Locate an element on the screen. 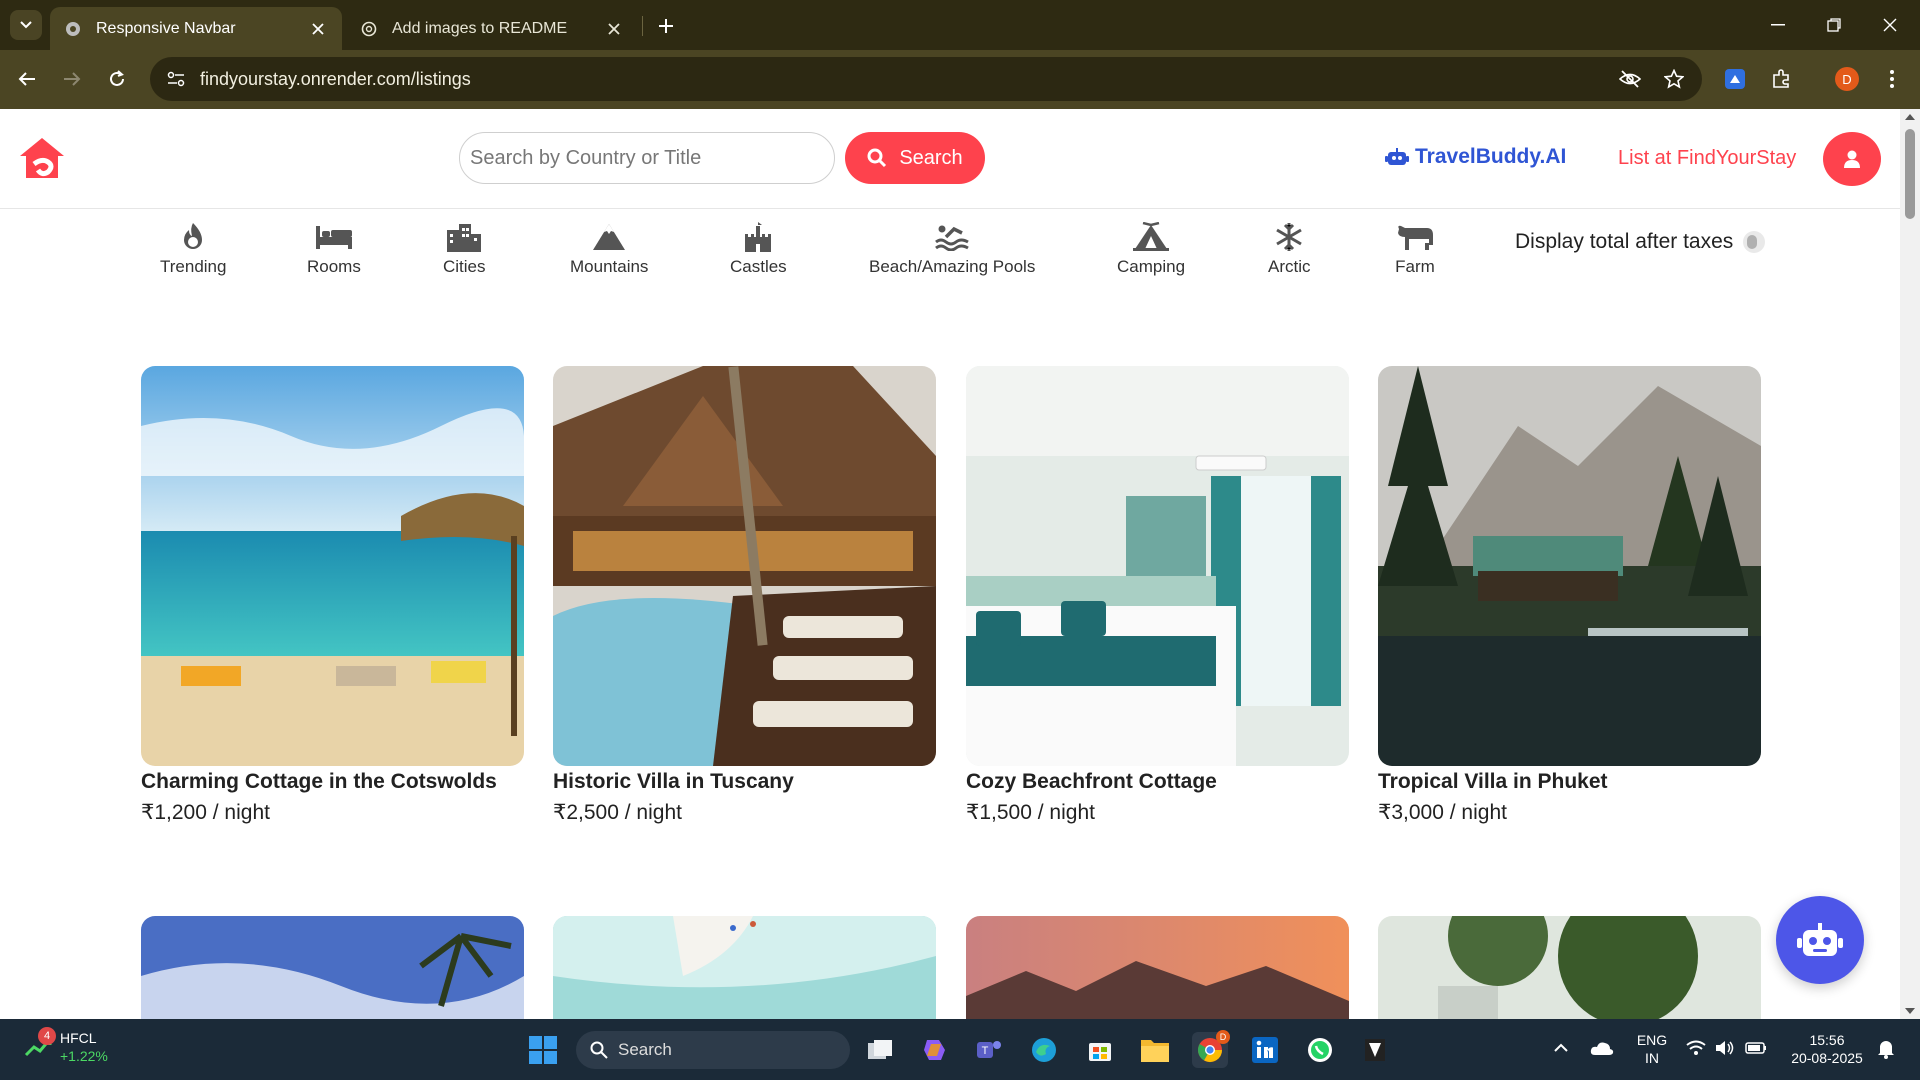 The width and height of the screenshot is (1920, 1080). filter-trending: Trending is located at coordinates (193, 249).